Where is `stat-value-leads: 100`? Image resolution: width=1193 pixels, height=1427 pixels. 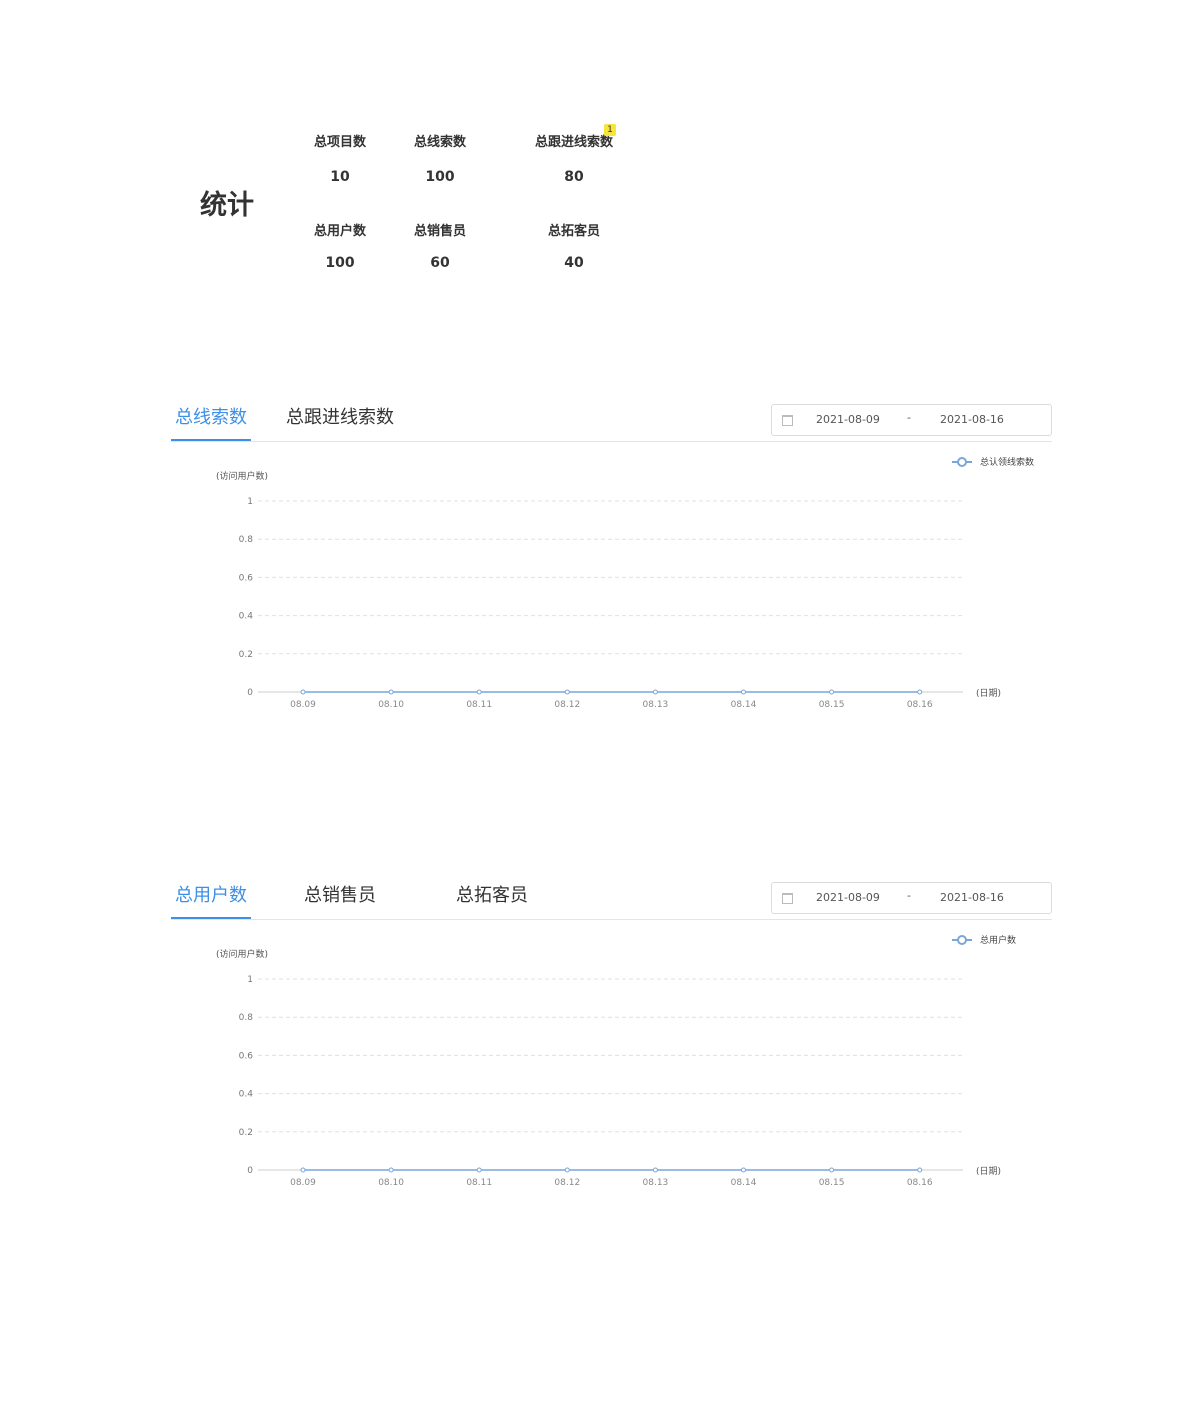
stat-value-leads: 100 is located at coordinates (440, 177).